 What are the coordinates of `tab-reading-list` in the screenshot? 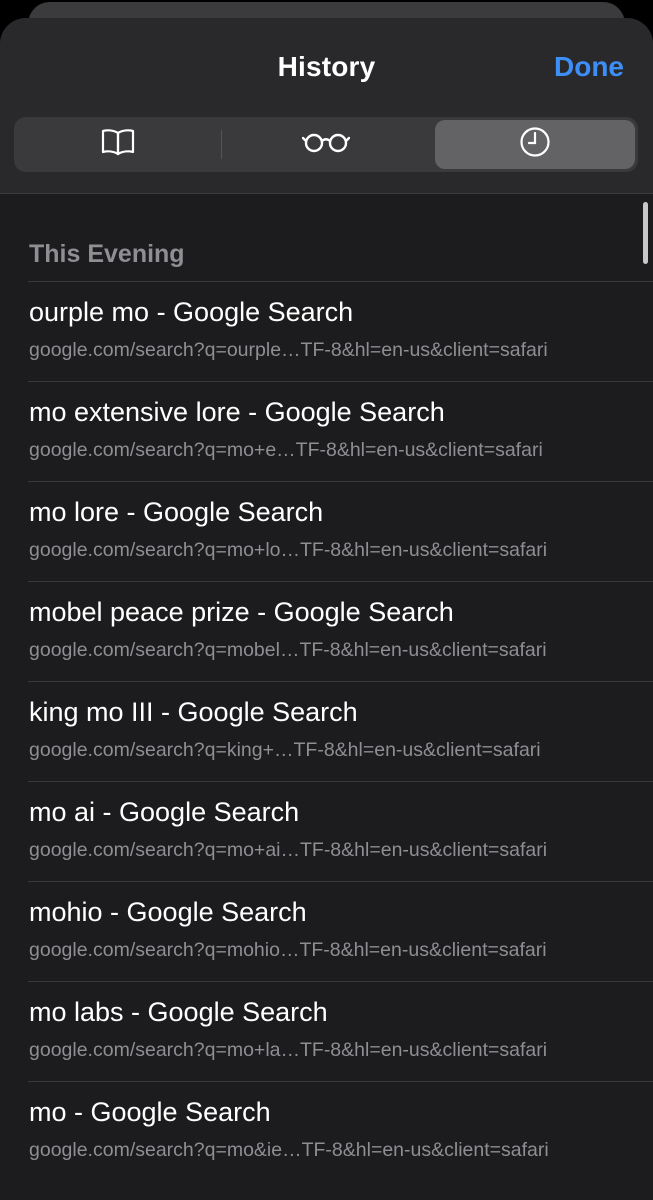 It's located at (326, 144).